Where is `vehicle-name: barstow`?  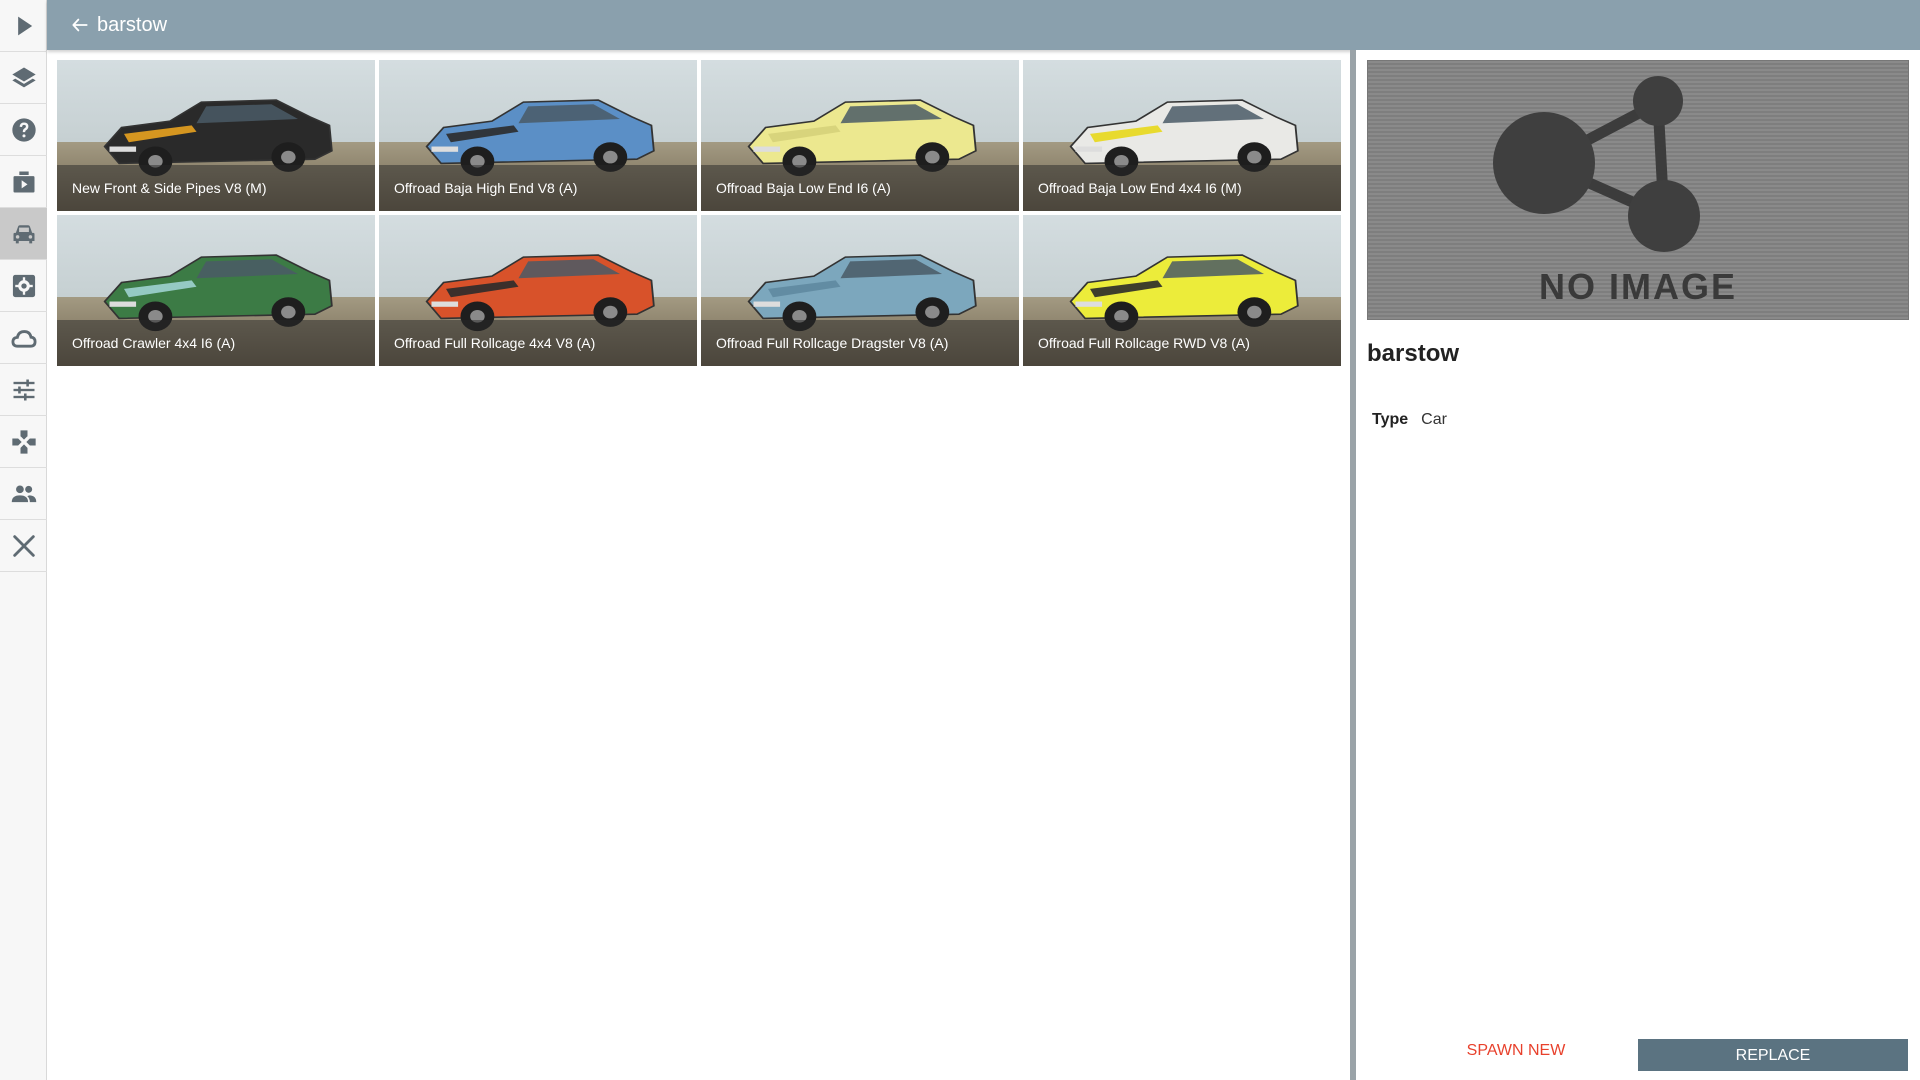
vehicle-name: barstow is located at coordinates (1413, 353).